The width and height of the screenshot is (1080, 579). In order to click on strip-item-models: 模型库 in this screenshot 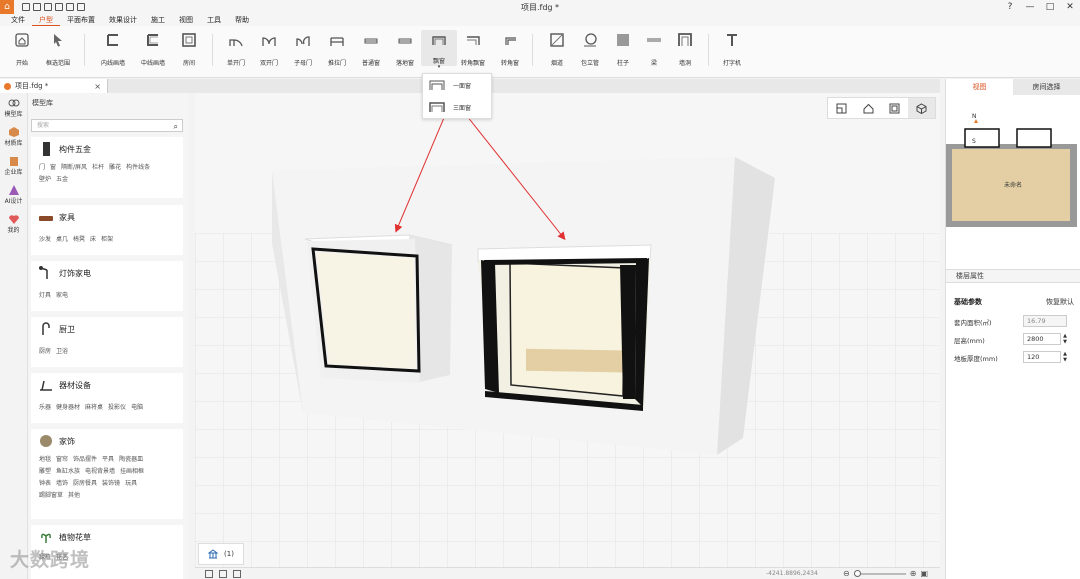, I will do `click(13, 107)`.